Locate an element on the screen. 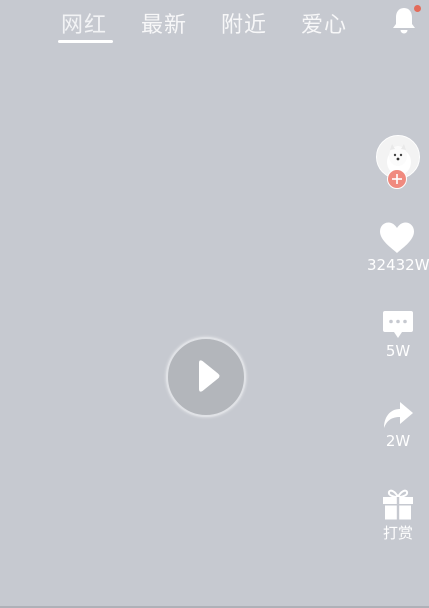 This screenshot has width=429, height=608. gift-button: 打赏 is located at coordinates (398, 515).